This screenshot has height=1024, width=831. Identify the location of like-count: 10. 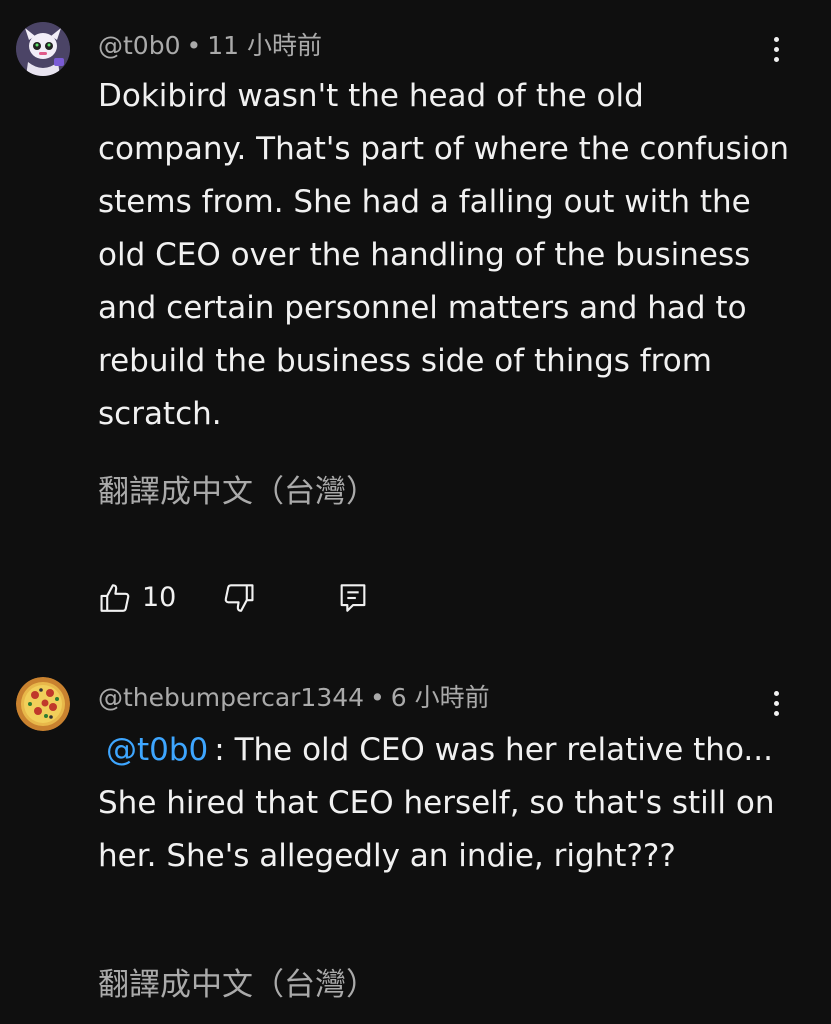
(159, 597).